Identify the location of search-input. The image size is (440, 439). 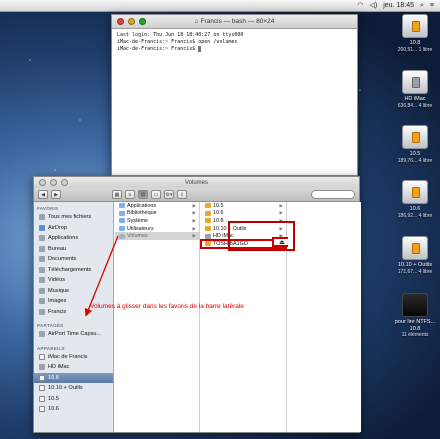
(333, 194).